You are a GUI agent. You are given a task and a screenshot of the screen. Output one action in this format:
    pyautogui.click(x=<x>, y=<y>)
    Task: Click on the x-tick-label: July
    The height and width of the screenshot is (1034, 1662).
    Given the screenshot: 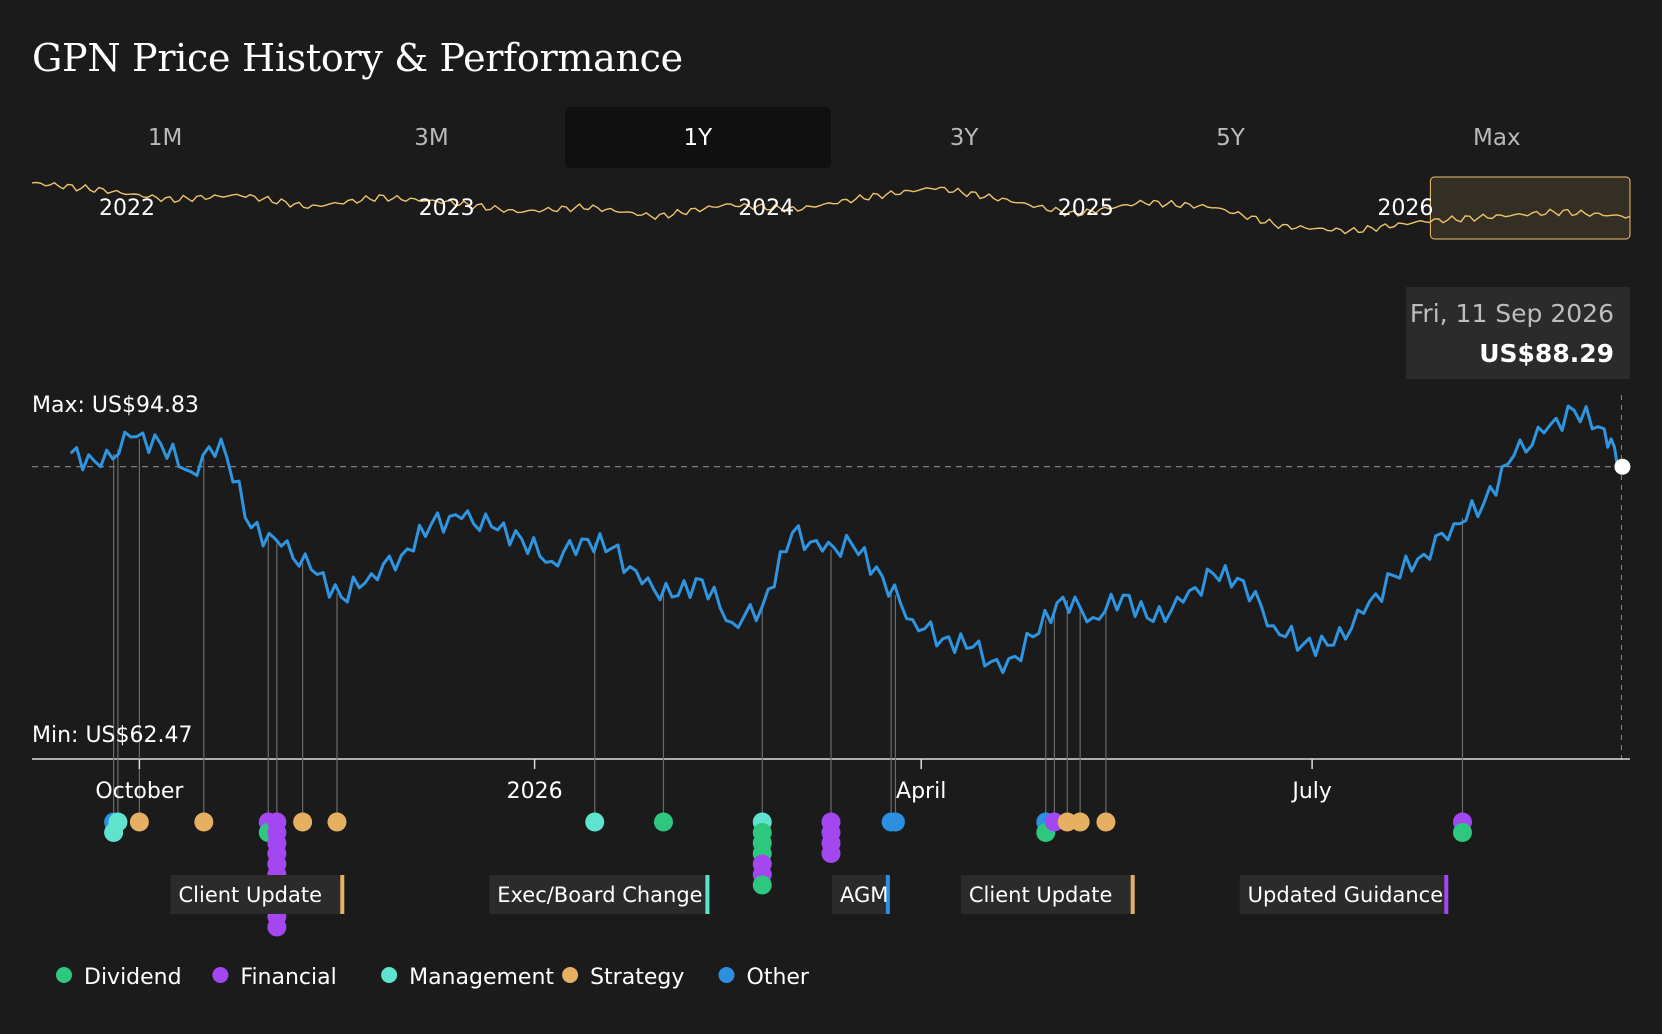 What is the action you would take?
    pyautogui.click(x=1311, y=791)
    